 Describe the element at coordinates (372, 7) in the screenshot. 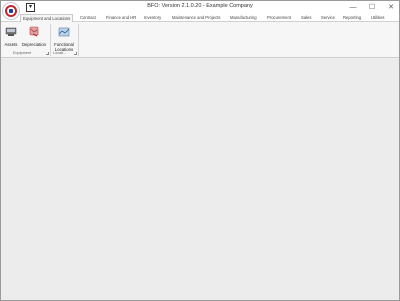

I see `maximize-button: ☐` at that location.